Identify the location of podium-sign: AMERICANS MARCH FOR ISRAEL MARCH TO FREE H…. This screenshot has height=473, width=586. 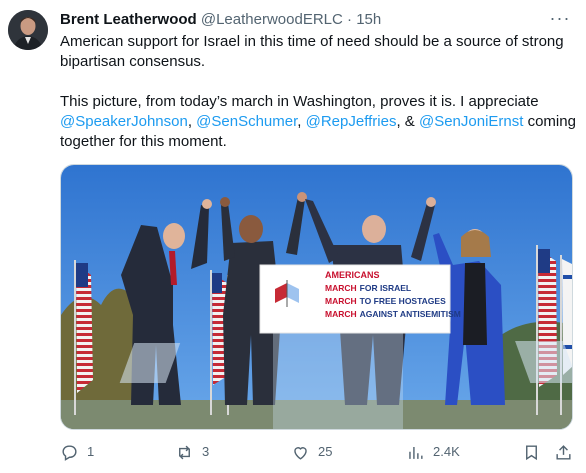
(360, 299).